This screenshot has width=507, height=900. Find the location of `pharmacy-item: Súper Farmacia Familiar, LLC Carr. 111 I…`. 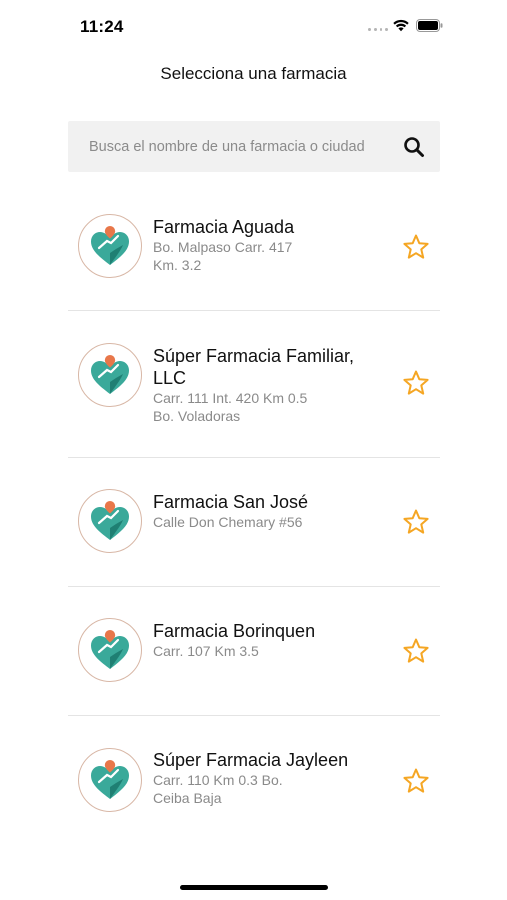

pharmacy-item: Súper Farmacia Familiar, LLC Carr. 111 I… is located at coordinates (254, 384).